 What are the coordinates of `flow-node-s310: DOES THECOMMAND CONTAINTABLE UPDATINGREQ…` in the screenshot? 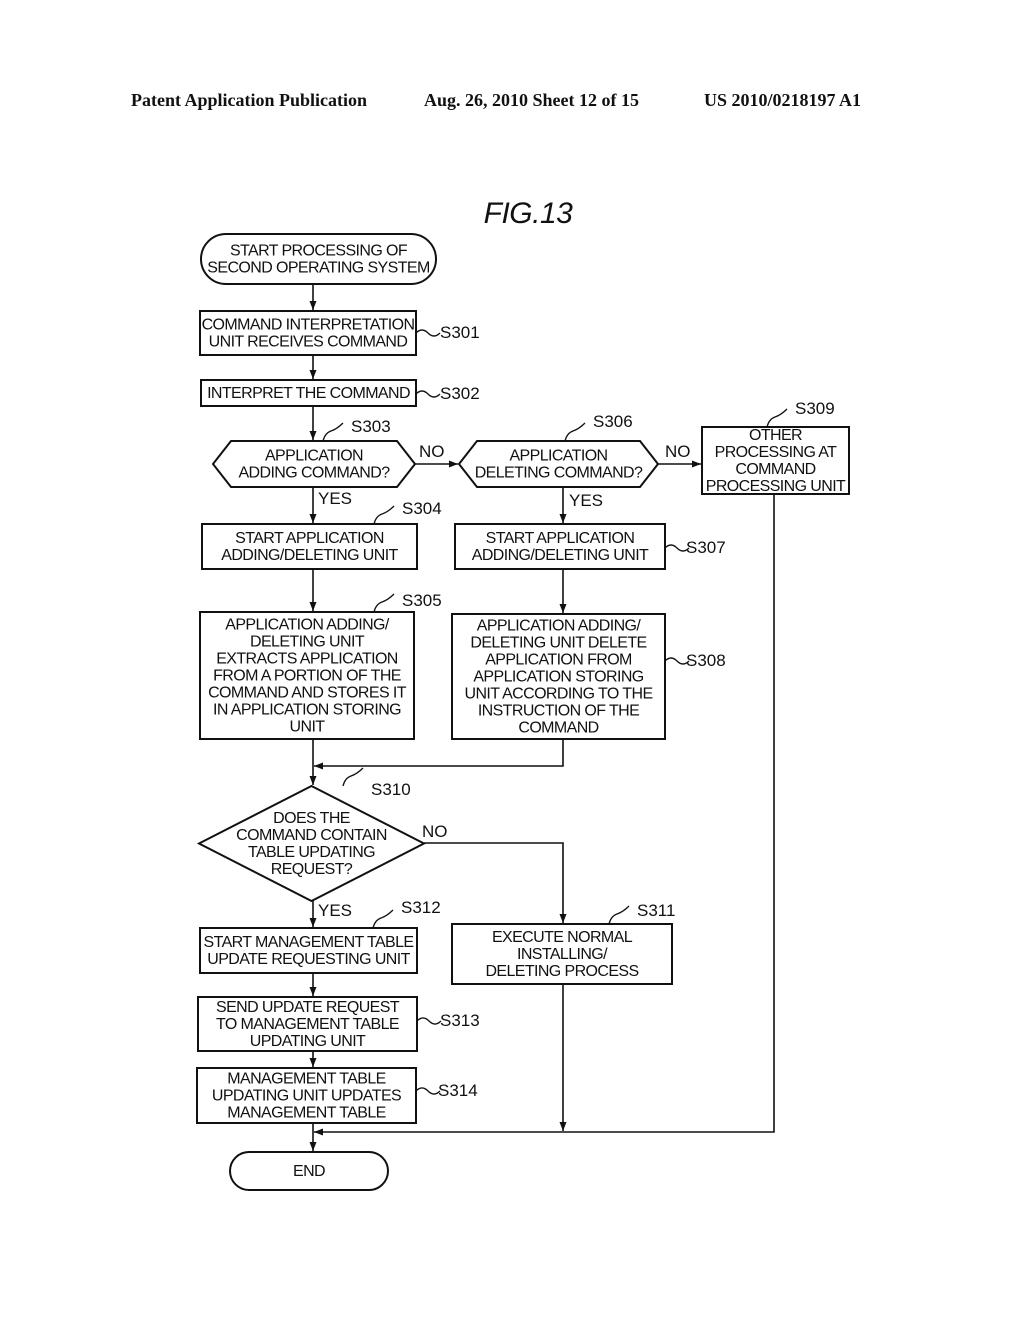 It's located at (311, 835).